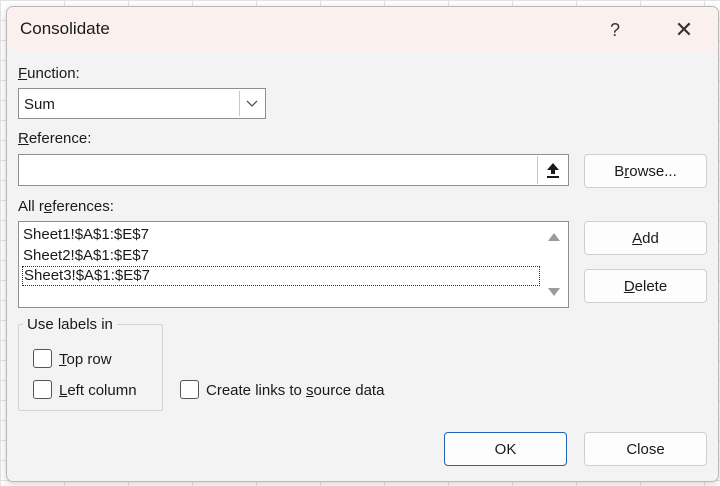 The width and height of the screenshot is (720, 486). What do you see at coordinates (615, 30) in the screenshot?
I see `help-button: ?` at bounding box center [615, 30].